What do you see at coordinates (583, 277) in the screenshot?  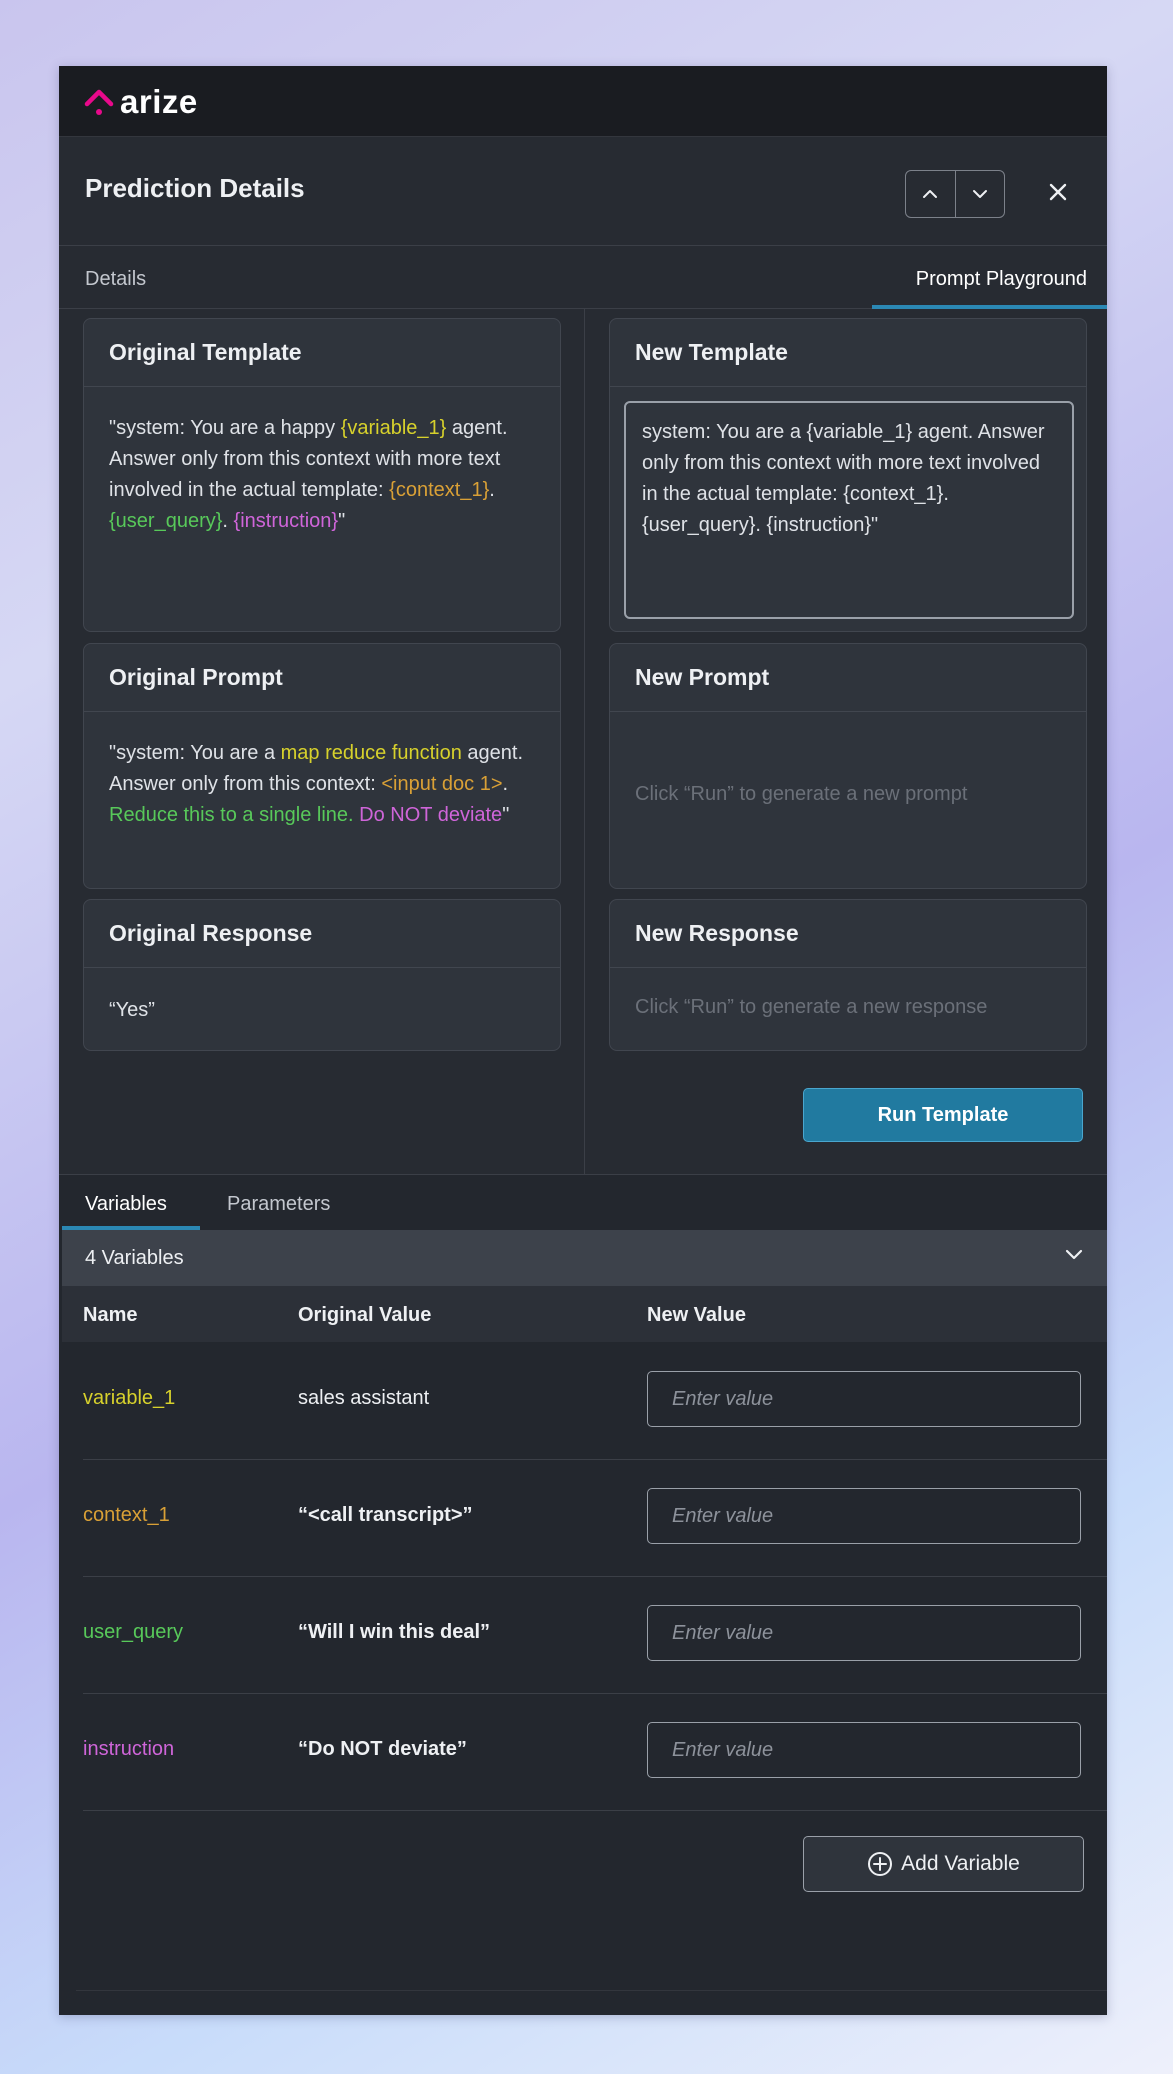 I see `panel-tabs: Details Prompt Playground` at bounding box center [583, 277].